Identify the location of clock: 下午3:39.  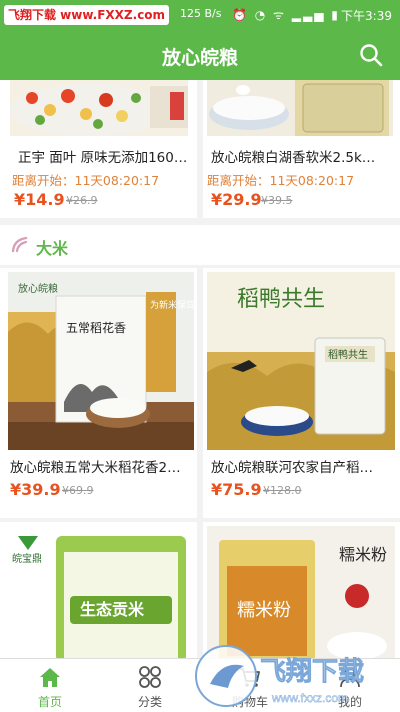
(366, 16).